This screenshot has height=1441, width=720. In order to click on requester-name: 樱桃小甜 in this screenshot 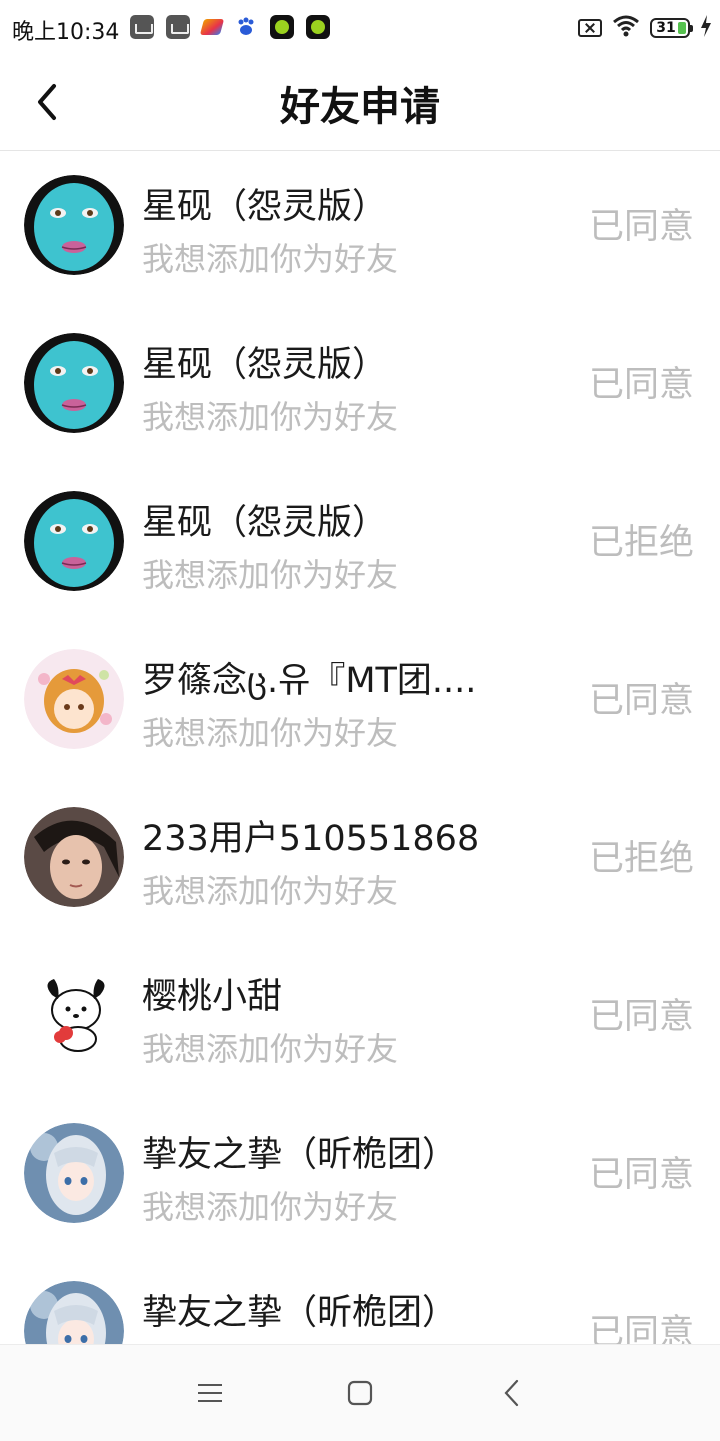, I will do `click(212, 997)`.